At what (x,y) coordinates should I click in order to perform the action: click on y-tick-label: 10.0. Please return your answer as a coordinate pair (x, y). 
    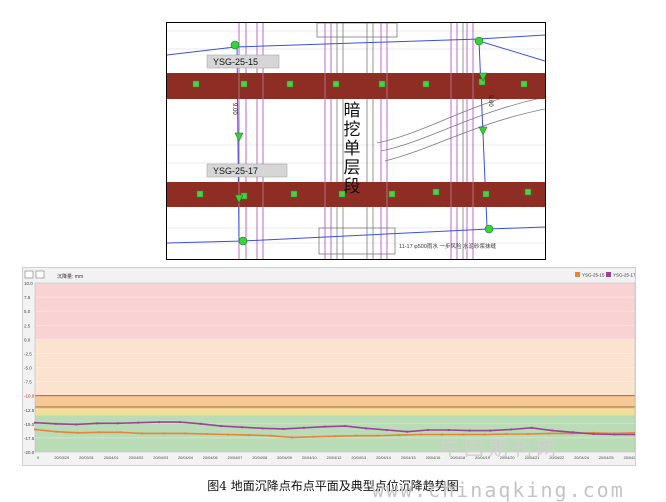
    Looking at the image, I should click on (28, 283).